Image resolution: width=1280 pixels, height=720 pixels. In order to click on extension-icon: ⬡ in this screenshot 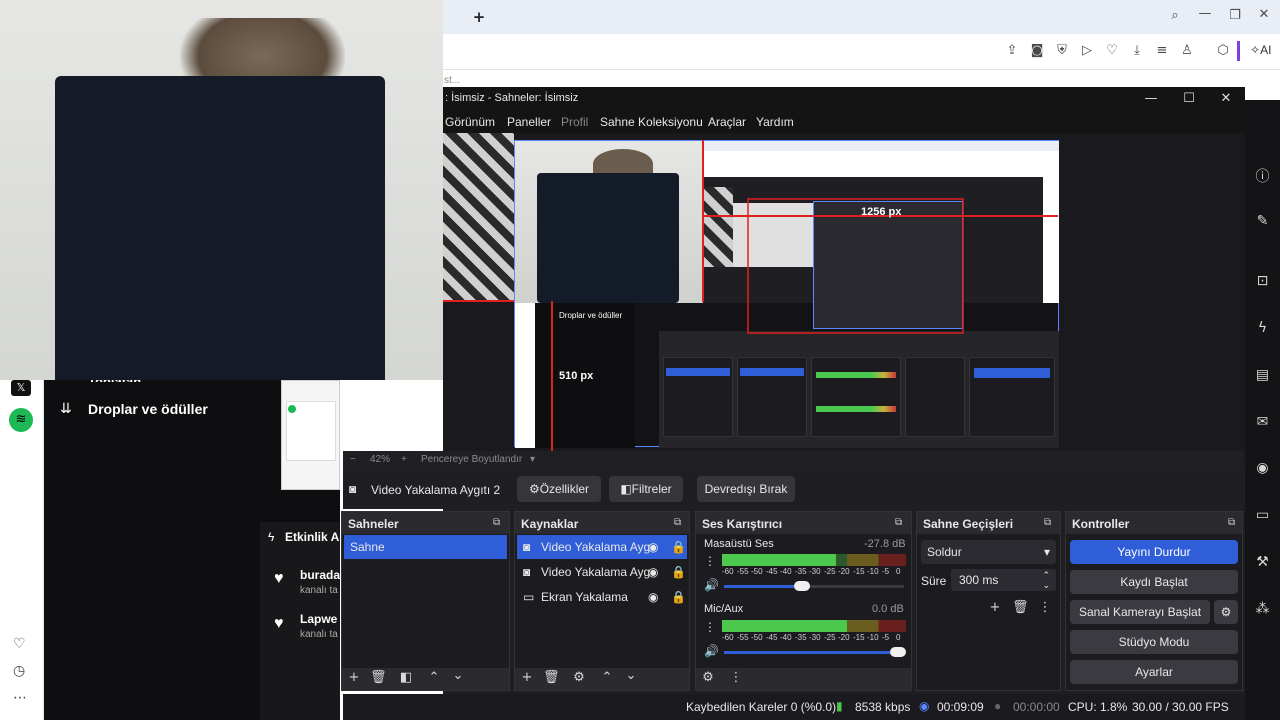, I will do `click(1223, 51)`.